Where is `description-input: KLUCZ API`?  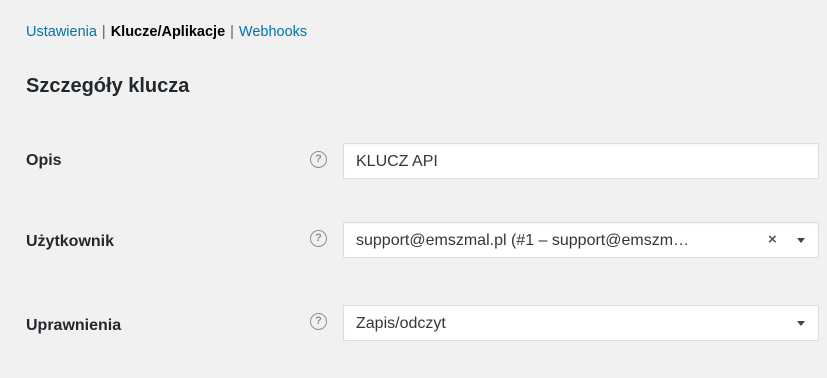
description-input: KLUCZ API is located at coordinates (581, 161).